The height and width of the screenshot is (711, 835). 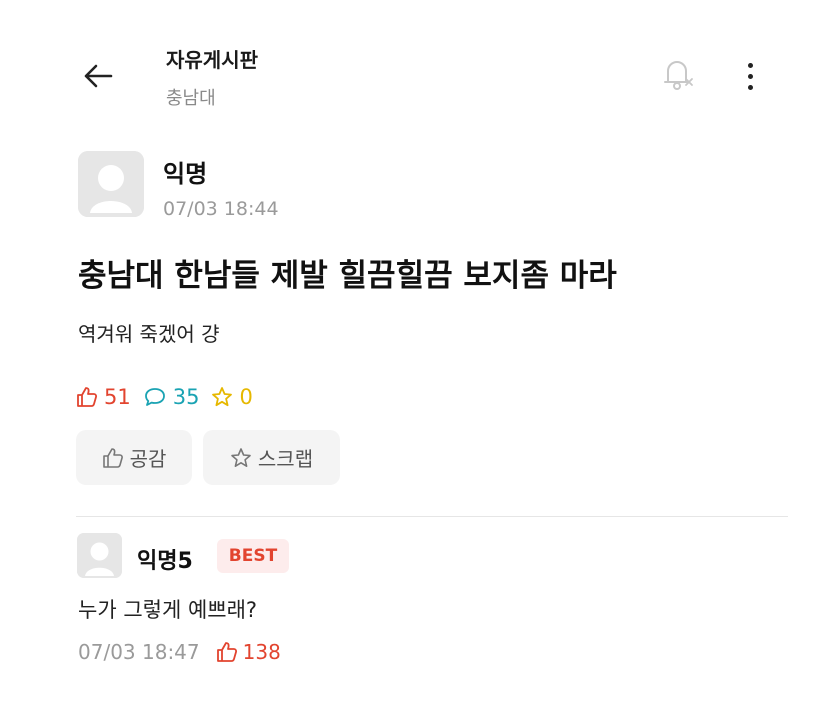 I want to click on more-options-button, so click(x=750, y=76).